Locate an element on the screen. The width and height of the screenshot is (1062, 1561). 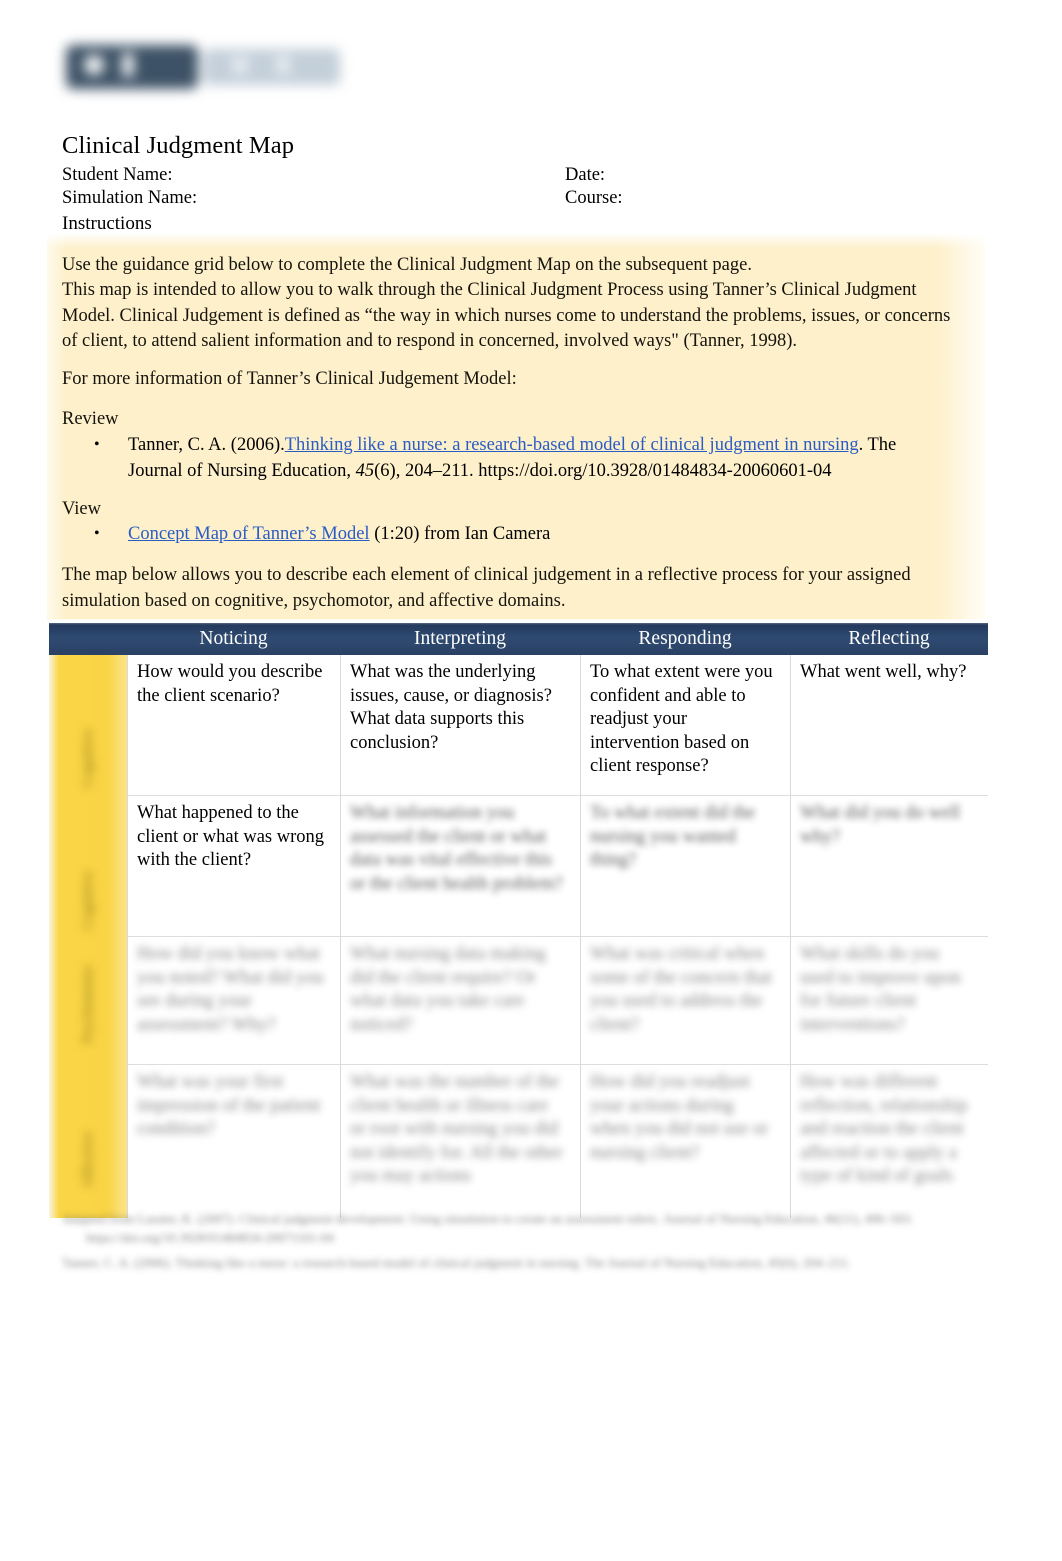
logo-glyph-bar is located at coordinates (128, 65).